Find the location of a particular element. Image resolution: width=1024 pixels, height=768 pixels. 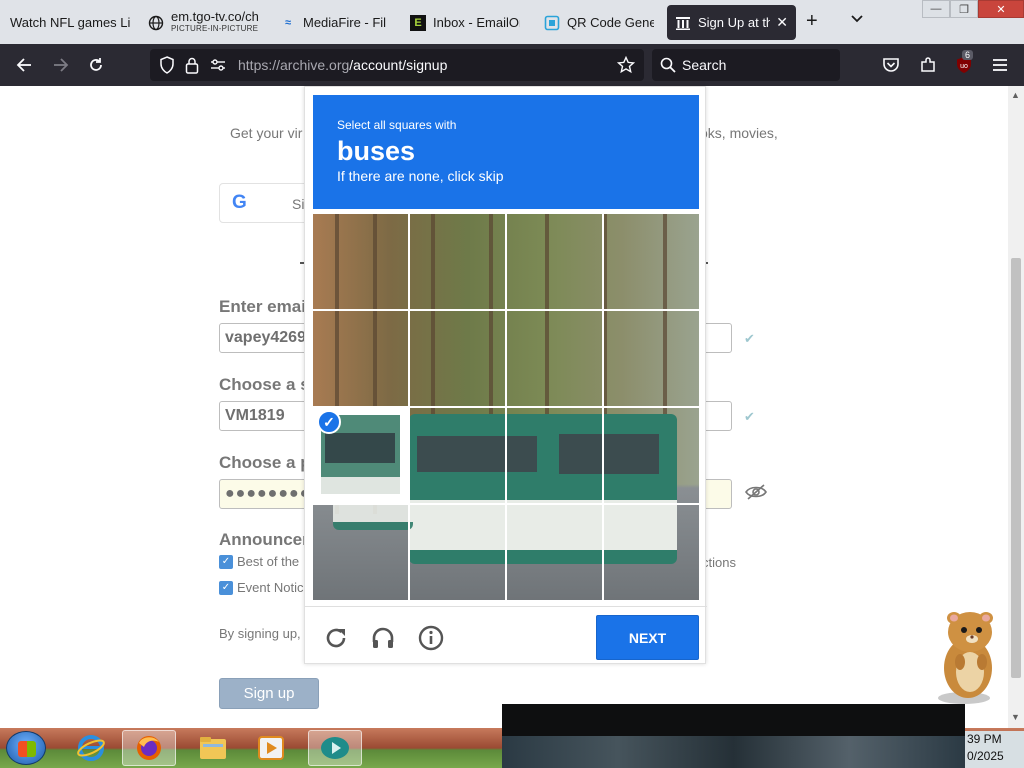

announcement-option-2: ✓ Event Notic is located at coordinates (261, 587).